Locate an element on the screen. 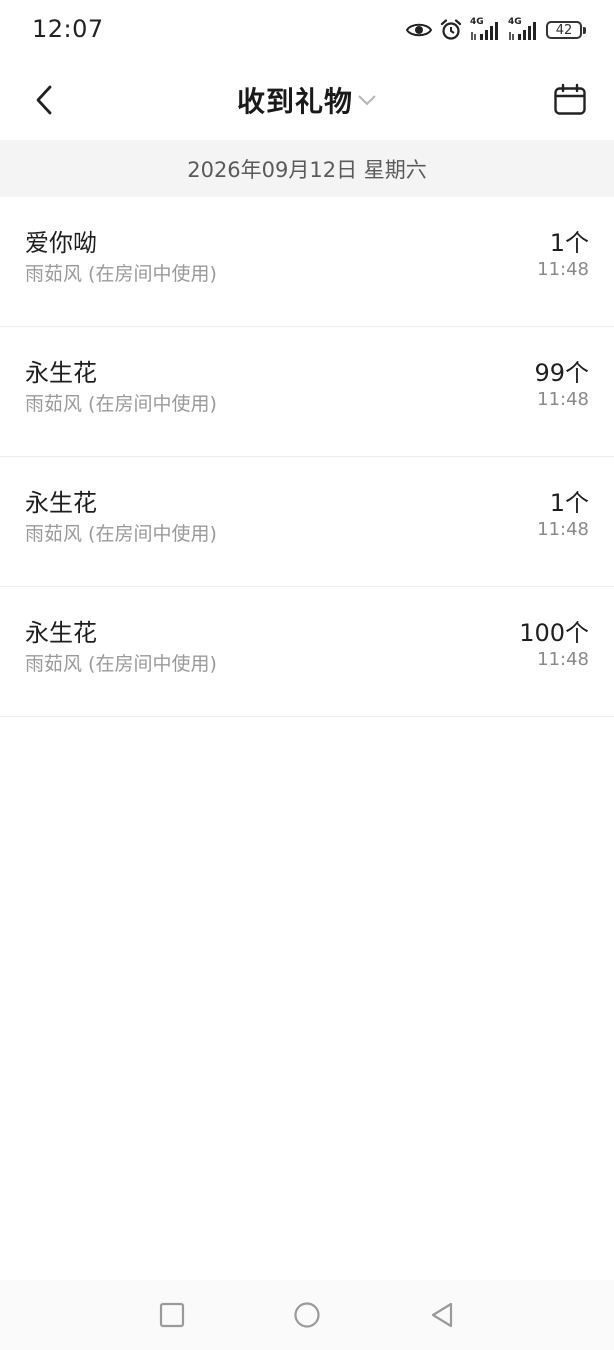  status-icons: 4G 4G 42 is located at coordinates (496, 30).